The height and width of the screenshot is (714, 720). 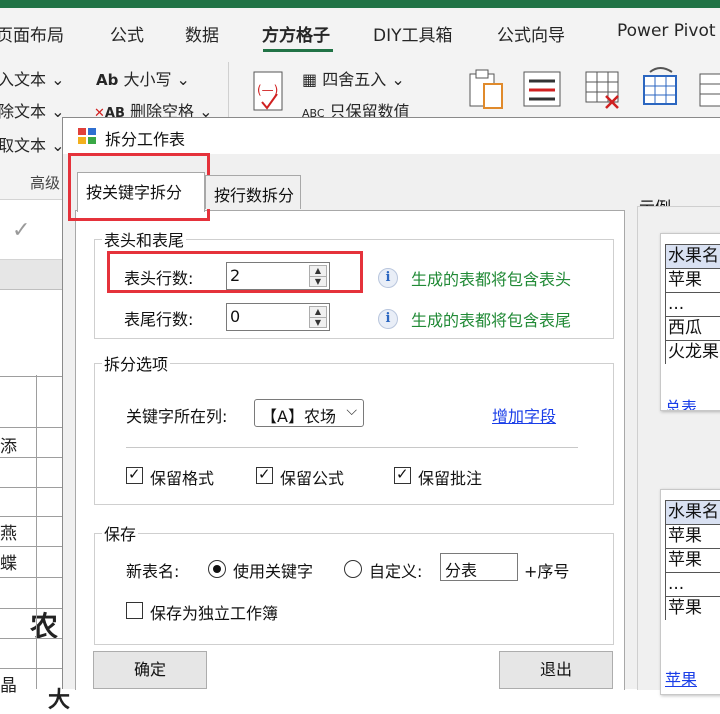 I want to click on grid-icon: ▦, so click(x=310, y=79).